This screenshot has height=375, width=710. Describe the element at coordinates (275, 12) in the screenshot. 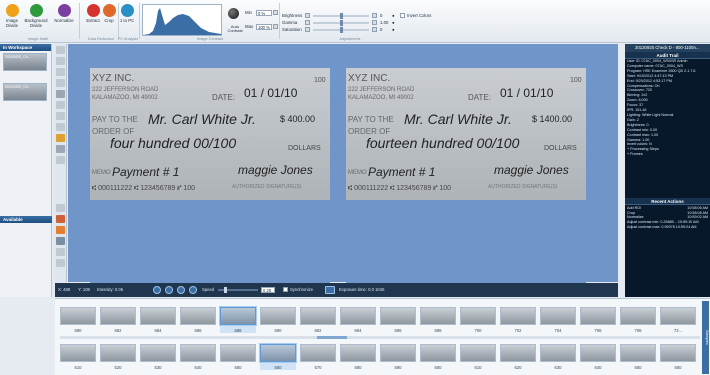

I see `contrast-min-spin` at that location.